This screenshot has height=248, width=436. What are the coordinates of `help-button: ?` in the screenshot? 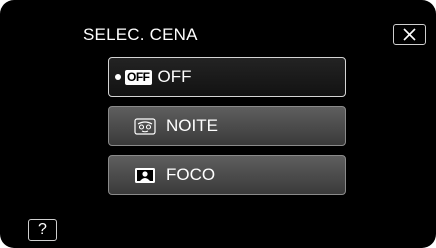 It's located at (42, 230).